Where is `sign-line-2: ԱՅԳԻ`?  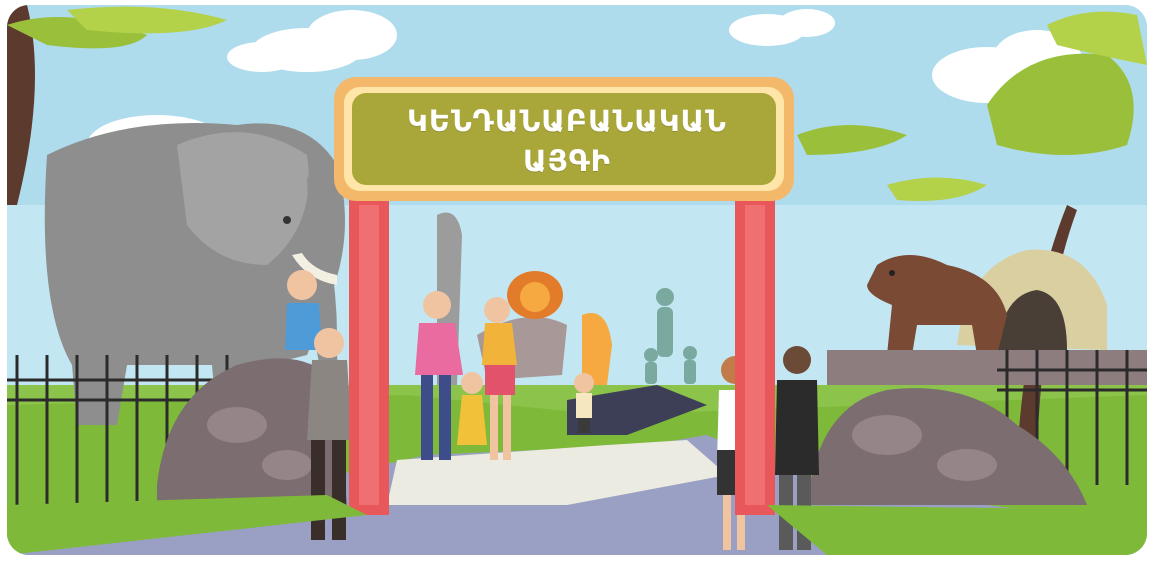
sign-line-2: ԱՅԳԻ is located at coordinates (567, 161).